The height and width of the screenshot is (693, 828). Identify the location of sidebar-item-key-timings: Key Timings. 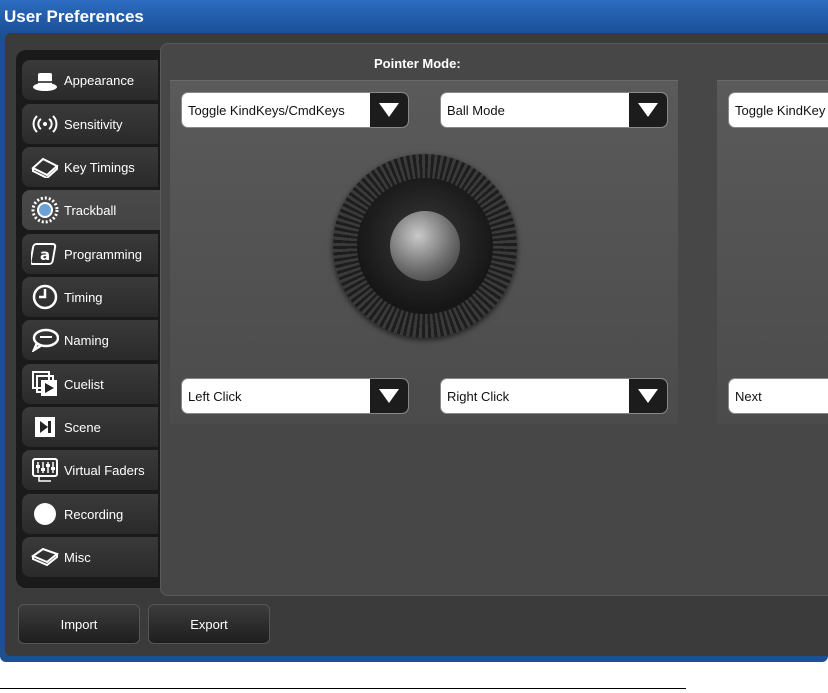
(90, 167).